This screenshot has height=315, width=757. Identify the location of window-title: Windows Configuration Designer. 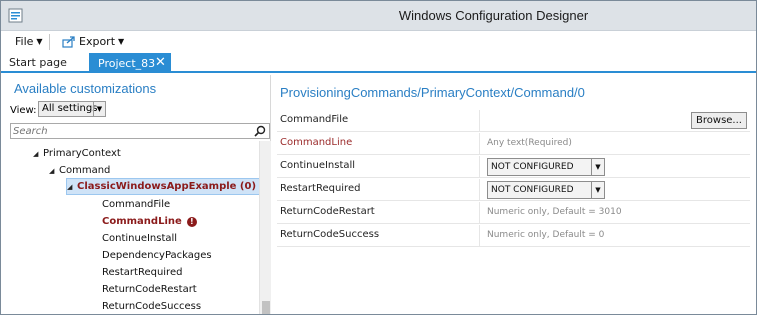
(493, 15).